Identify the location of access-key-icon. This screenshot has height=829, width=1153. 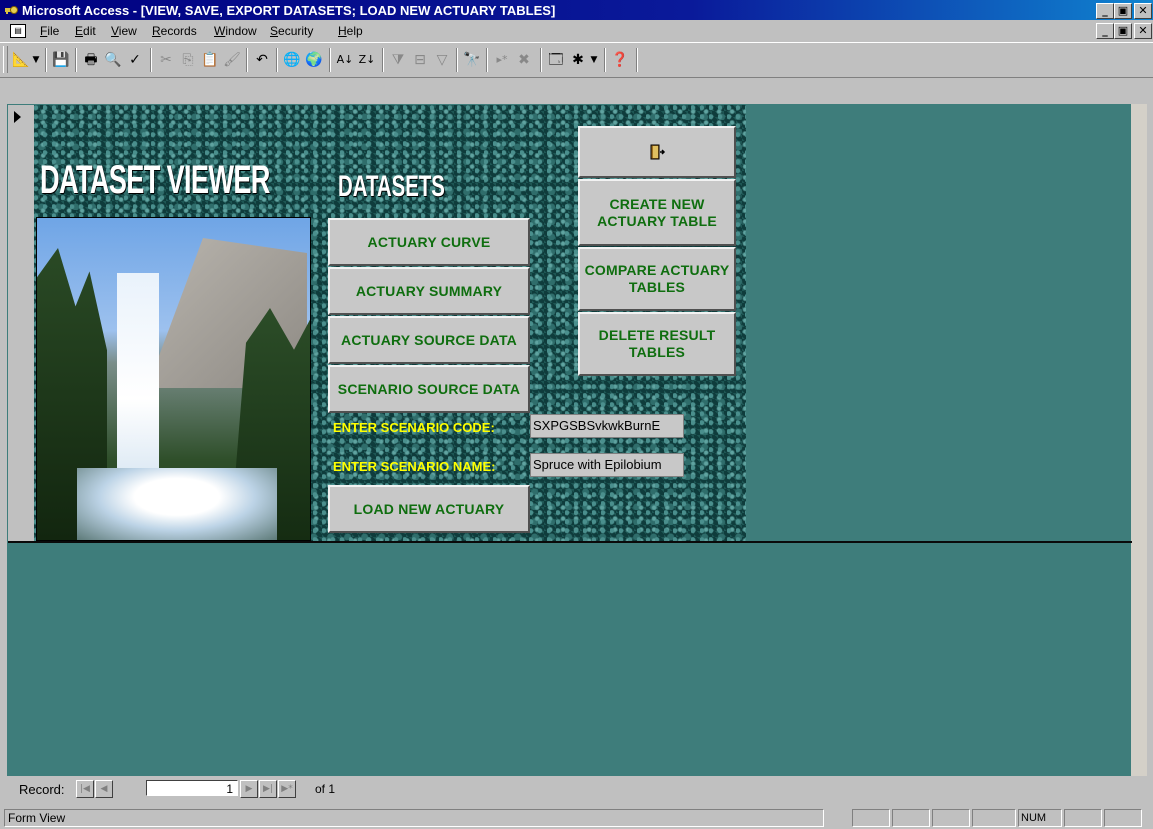
(11, 10).